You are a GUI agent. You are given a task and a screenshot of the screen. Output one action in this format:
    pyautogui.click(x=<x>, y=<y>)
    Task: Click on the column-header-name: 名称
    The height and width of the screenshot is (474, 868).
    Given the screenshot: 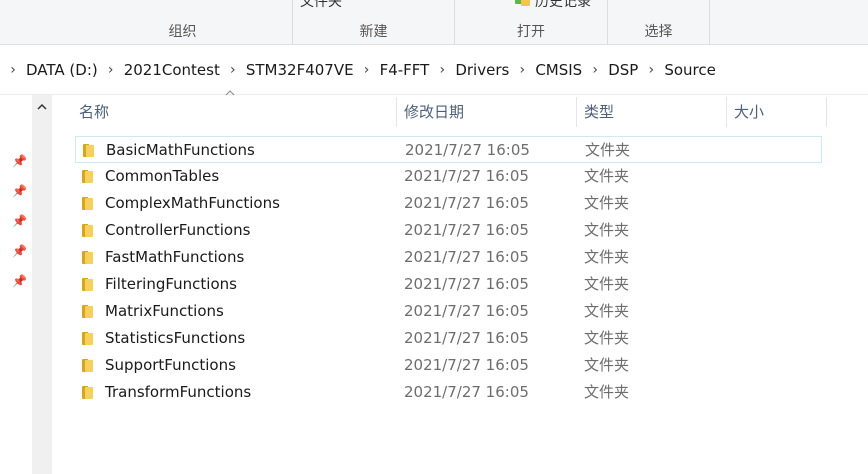 What is the action you would take?
    pyautogui.click(x=236, y=112)
    